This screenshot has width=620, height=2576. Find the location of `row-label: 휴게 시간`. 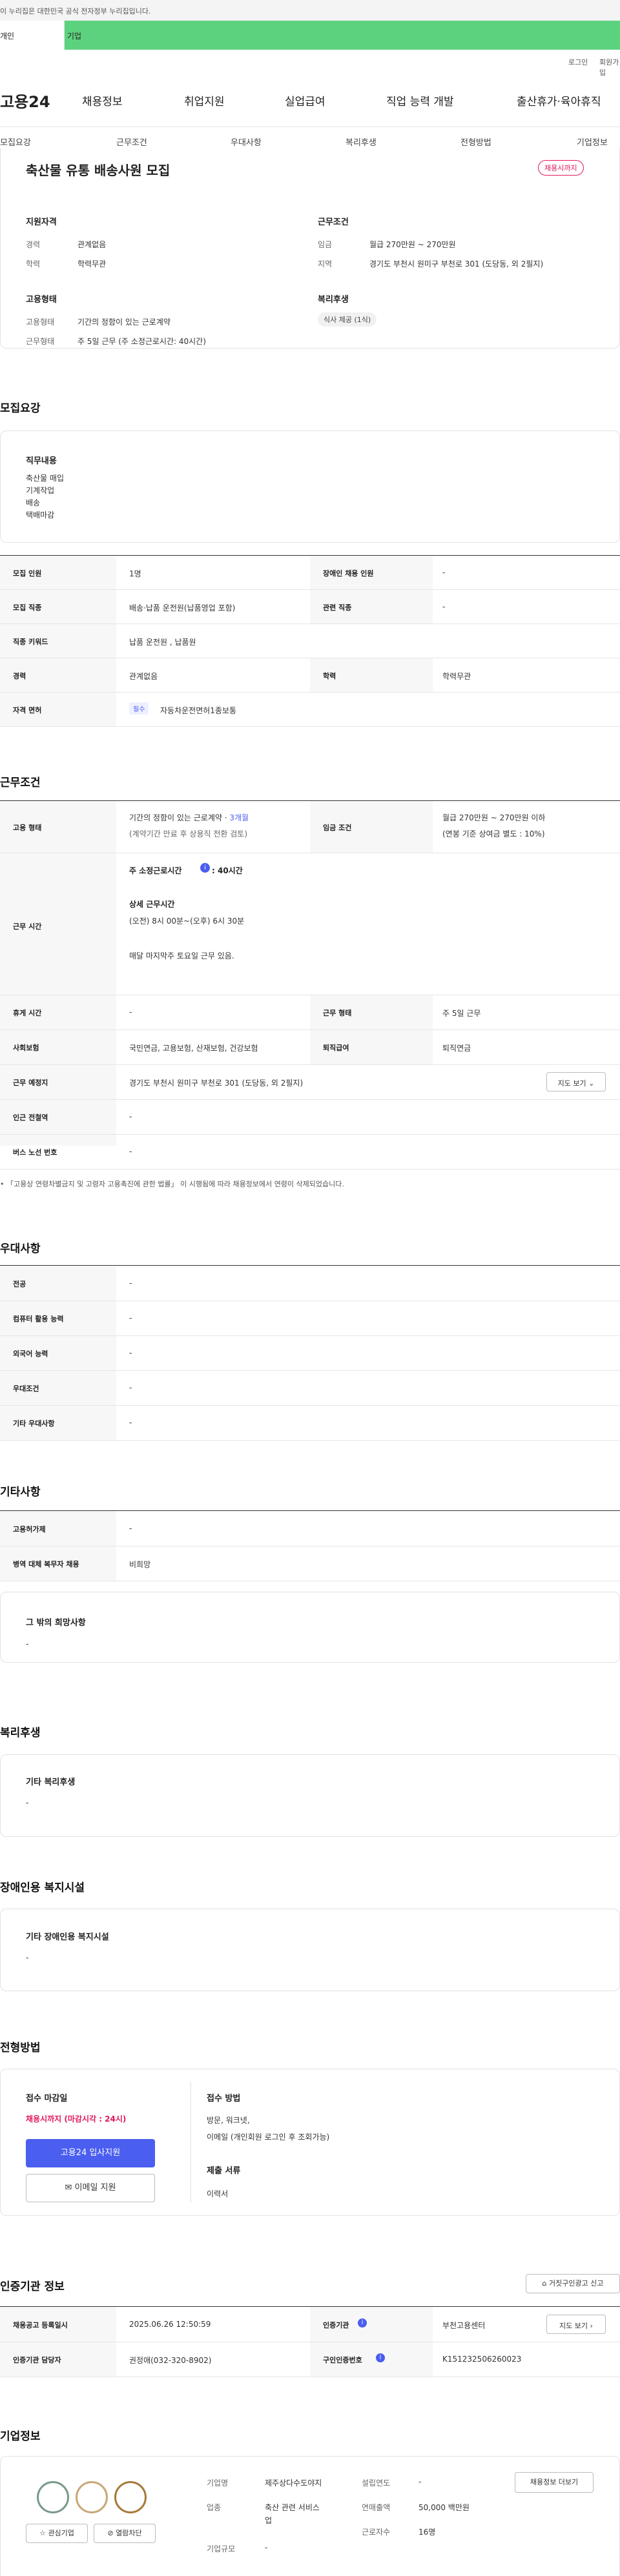

row-label: 휴게 시간 is located at coordinates (27, 1013).